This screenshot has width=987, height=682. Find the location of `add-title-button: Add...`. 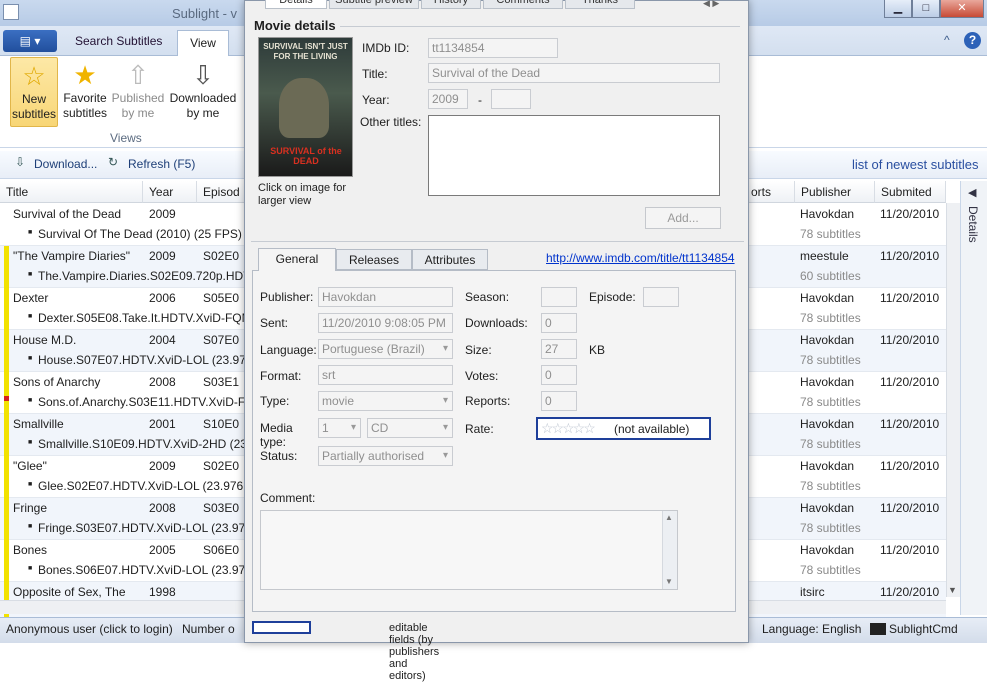

add-title-button: Add... is located at coordinates (683, 218).